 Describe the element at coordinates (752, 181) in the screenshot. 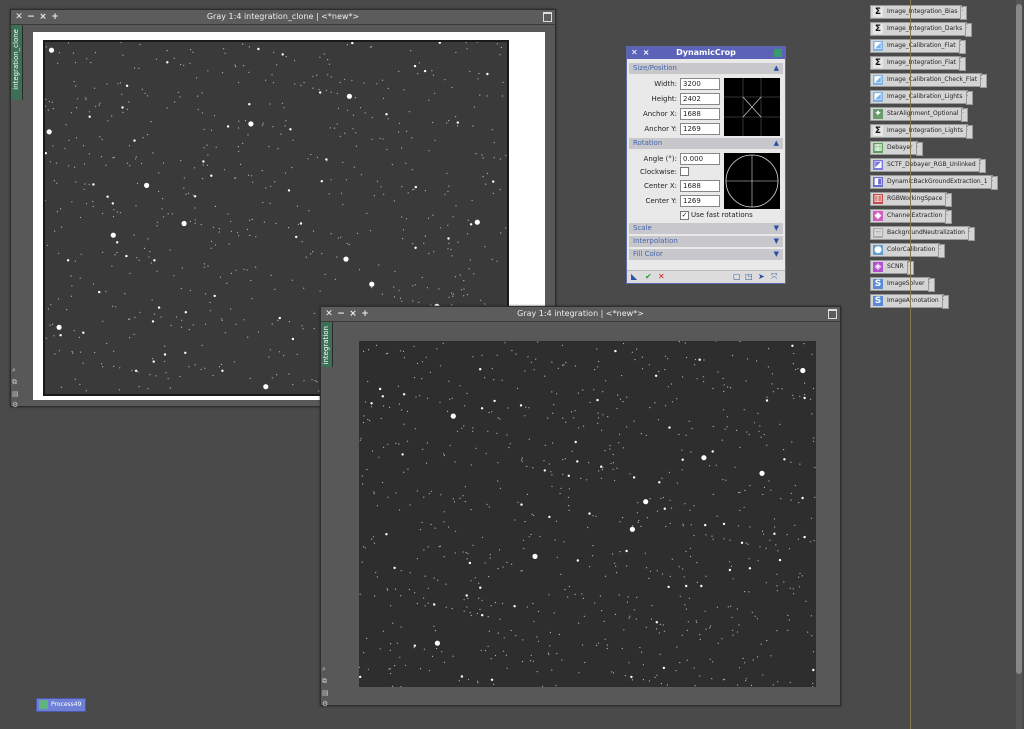

I see `rotation-dial` at that location.